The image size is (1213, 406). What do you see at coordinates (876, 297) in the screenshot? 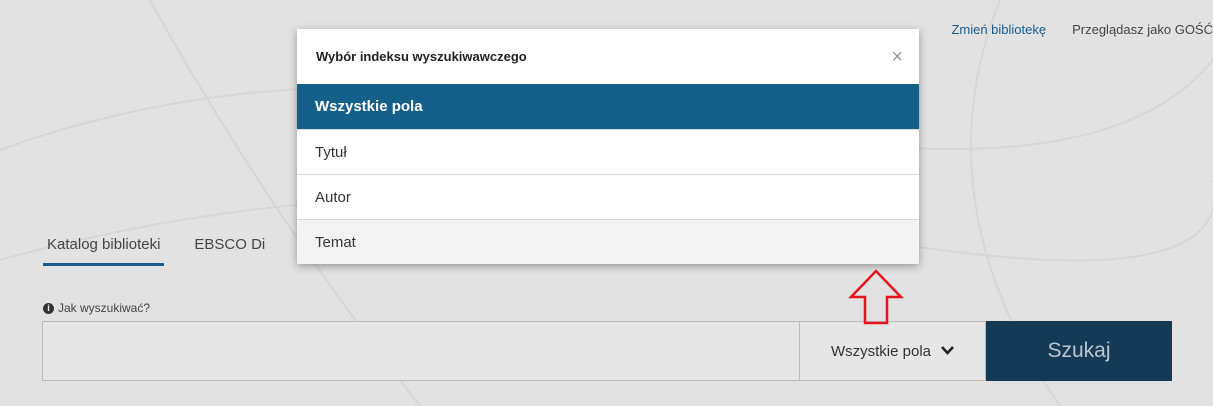
I see `annotation-arrow-icon` at bounding box center [876, 297].